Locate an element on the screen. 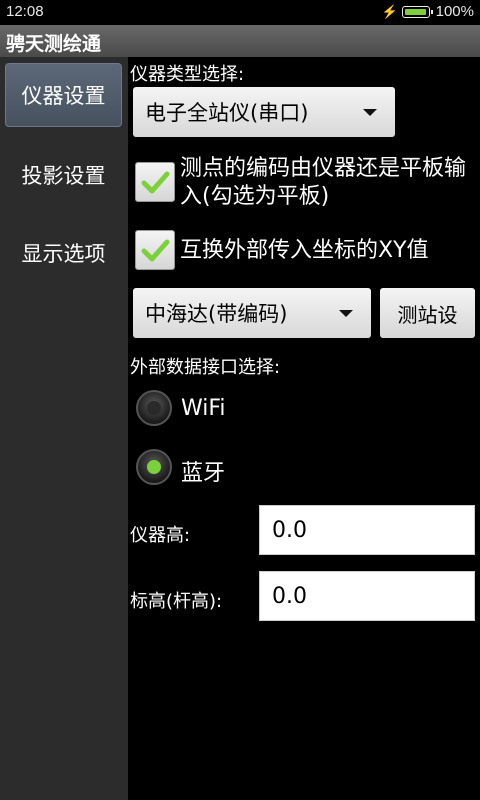 The width and height of the screenshot is (480, 800). bluetooth-label: 蓝牙 is located at coordinates (203, 473).